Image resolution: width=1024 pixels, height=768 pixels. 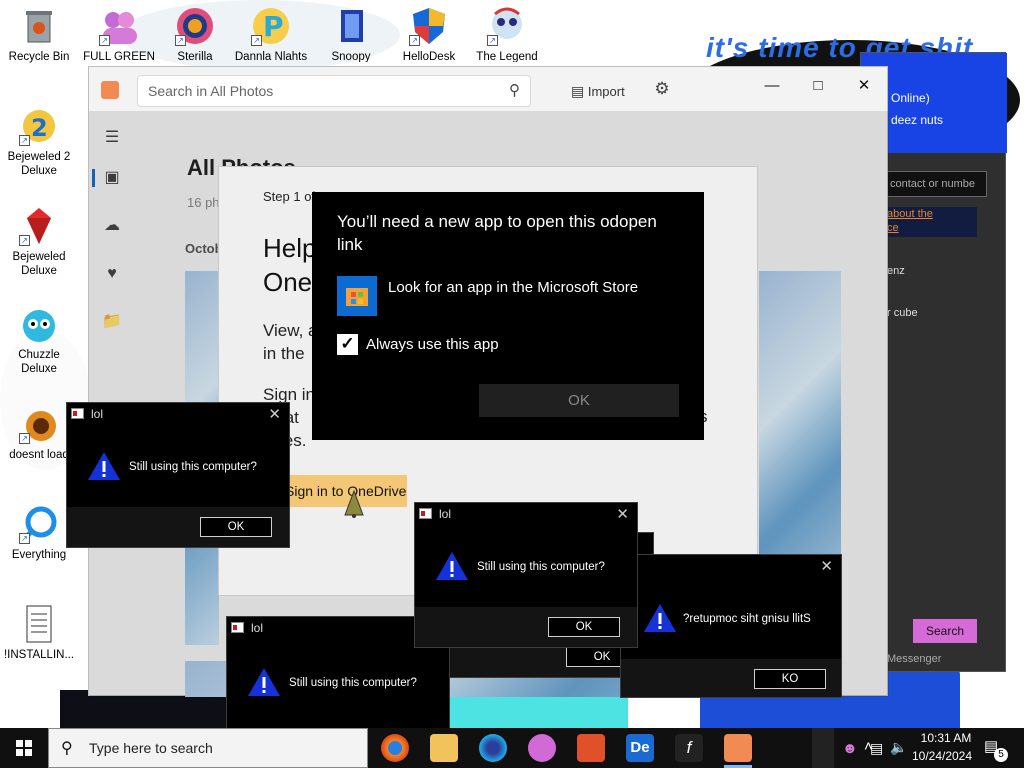 I want to click on flash-icon: f, so click(x=689, y=748).